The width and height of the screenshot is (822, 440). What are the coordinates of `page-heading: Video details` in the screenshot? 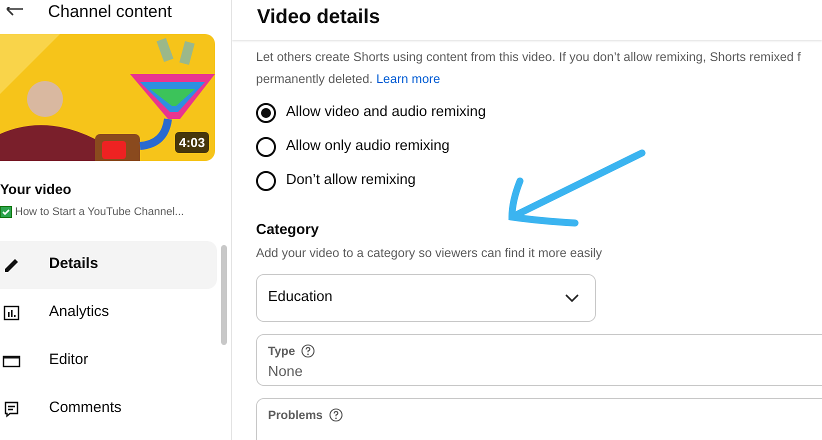 It's located at (318, 17).